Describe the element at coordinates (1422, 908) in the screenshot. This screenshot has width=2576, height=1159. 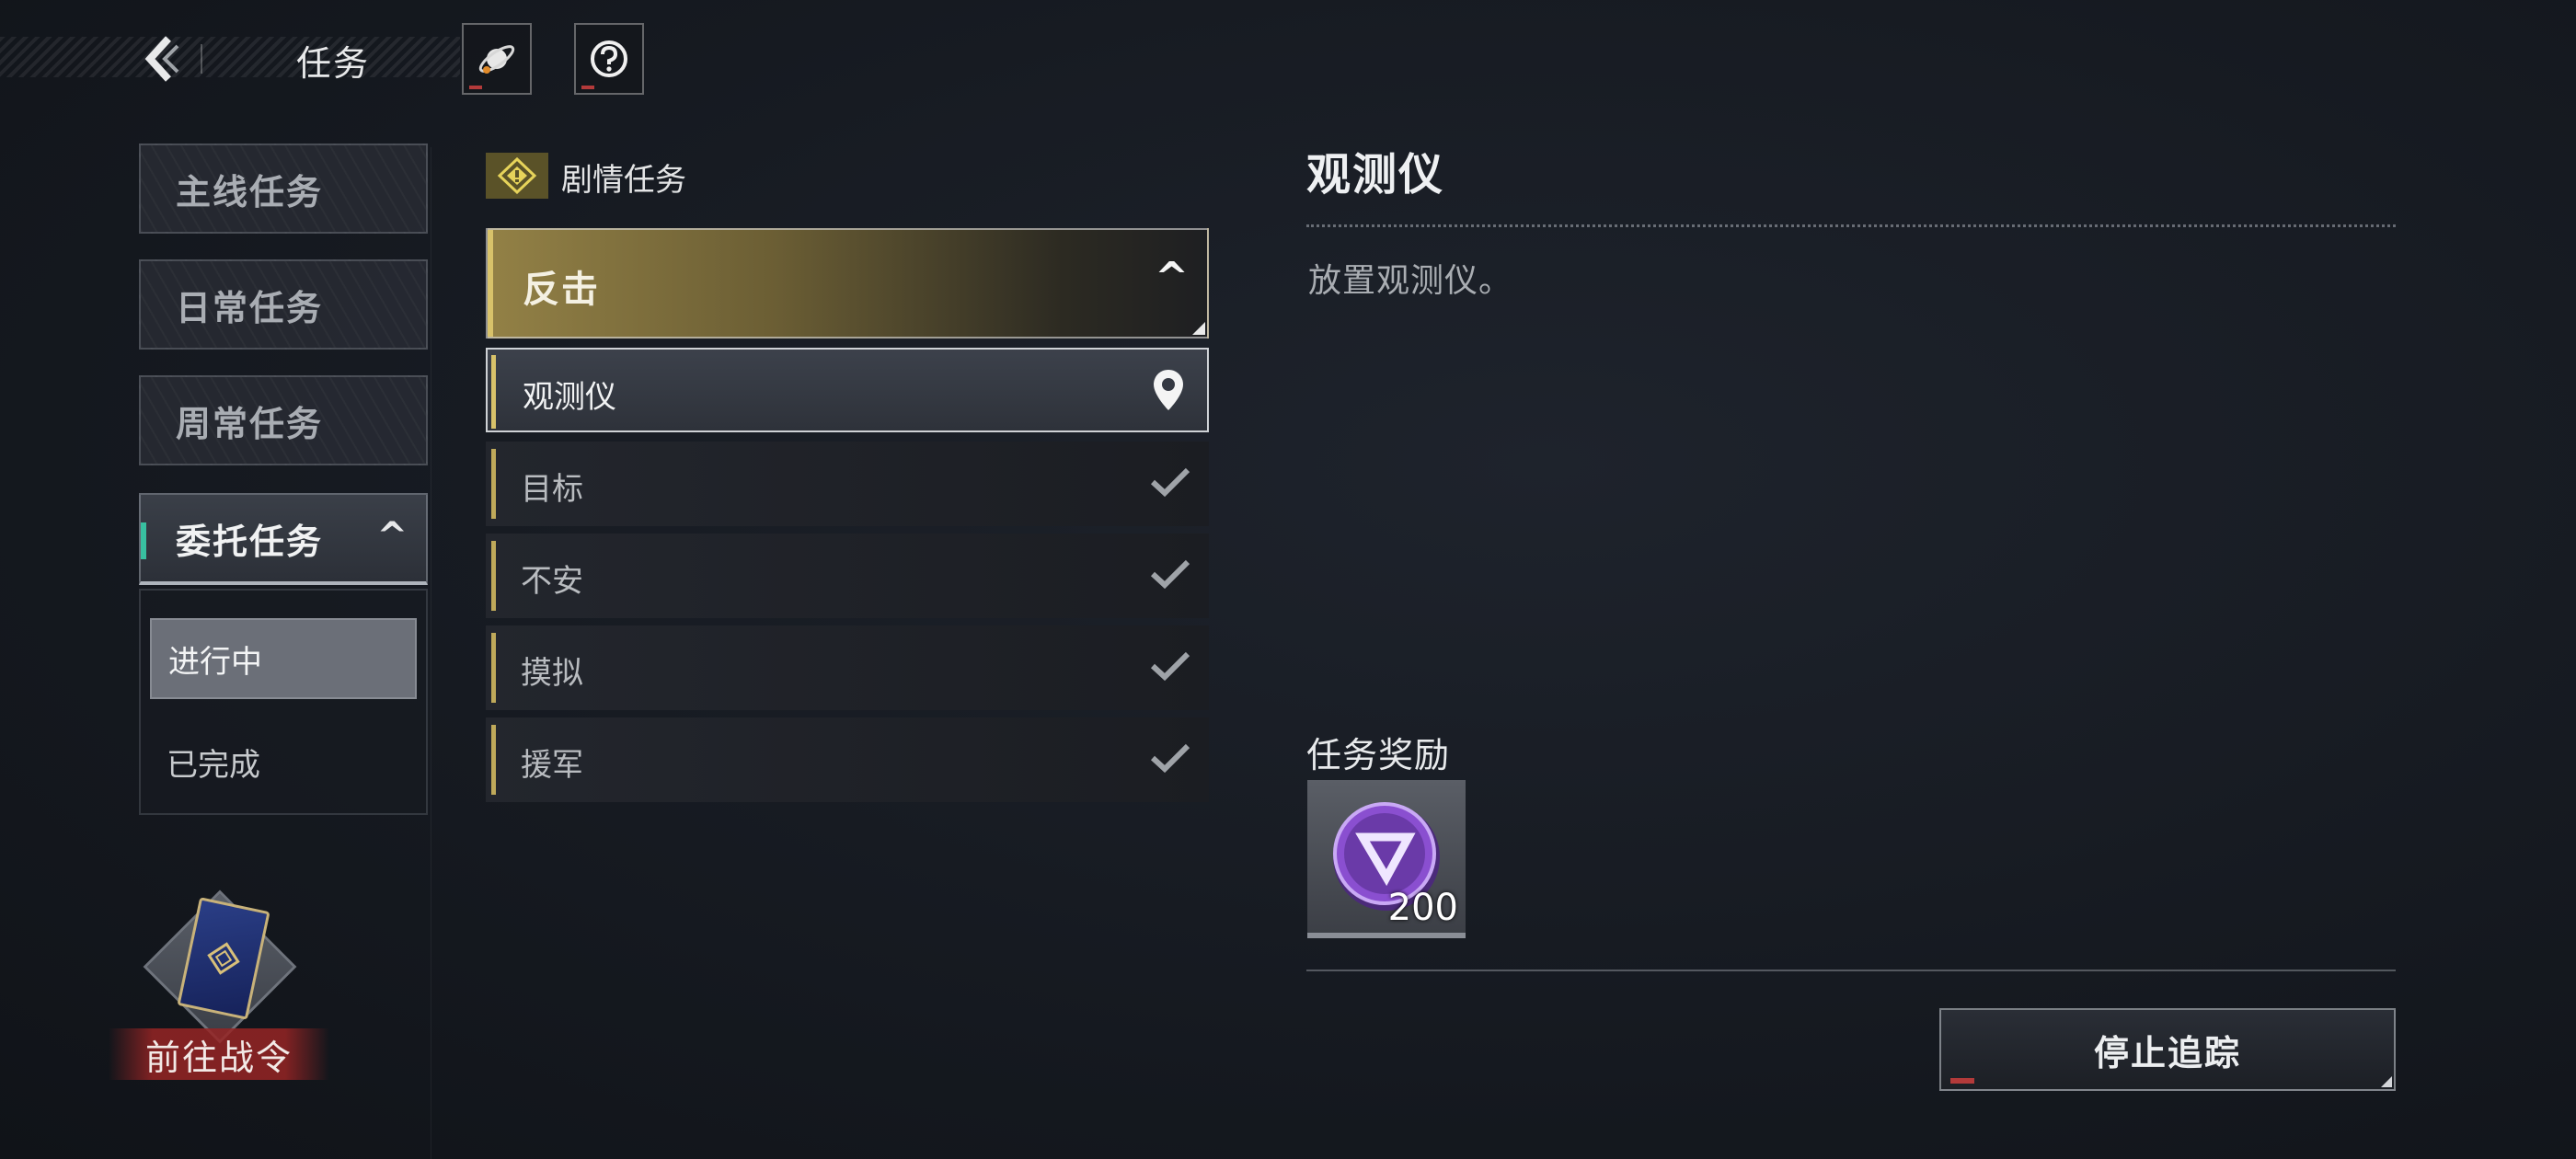
I see `reward-count: 200` at that location.